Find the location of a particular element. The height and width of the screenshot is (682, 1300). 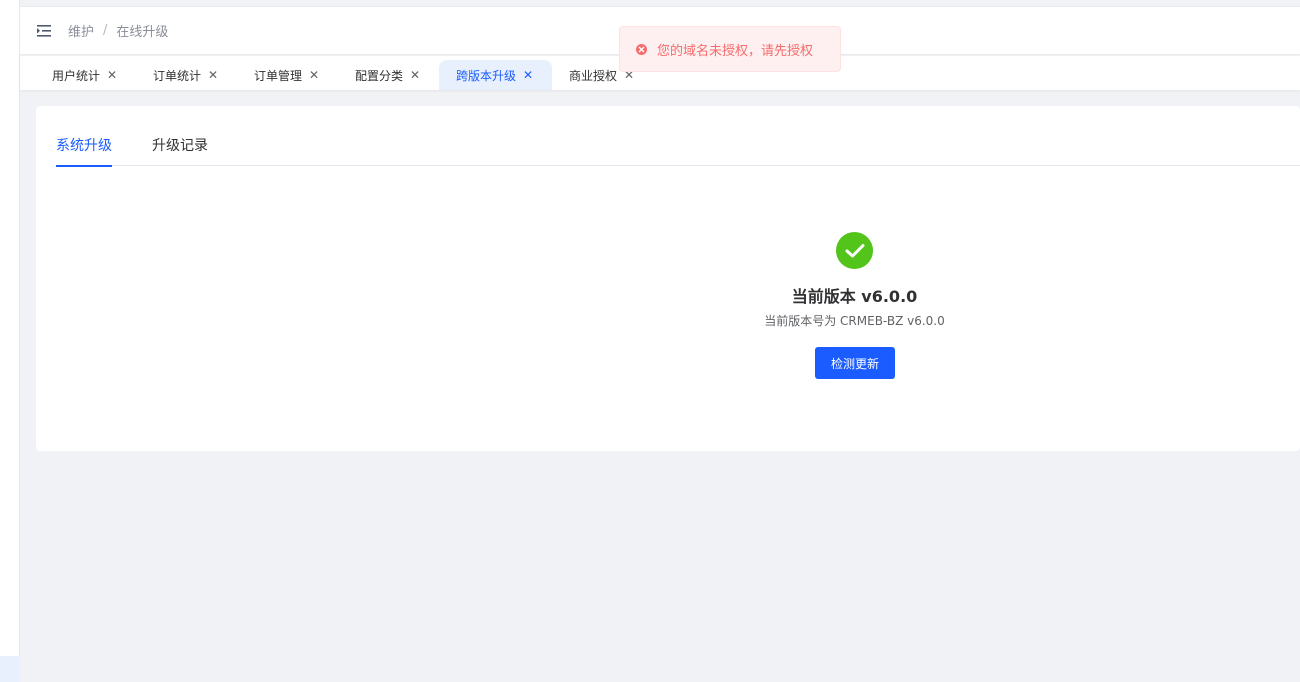

sidebar is located at coordinates (10, 341).